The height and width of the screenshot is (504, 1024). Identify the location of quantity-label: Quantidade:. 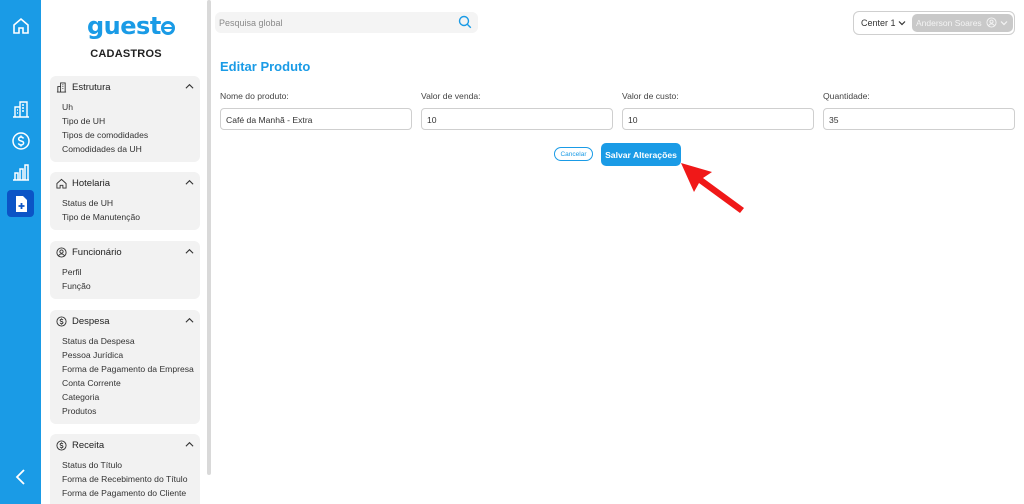
(846, 96).